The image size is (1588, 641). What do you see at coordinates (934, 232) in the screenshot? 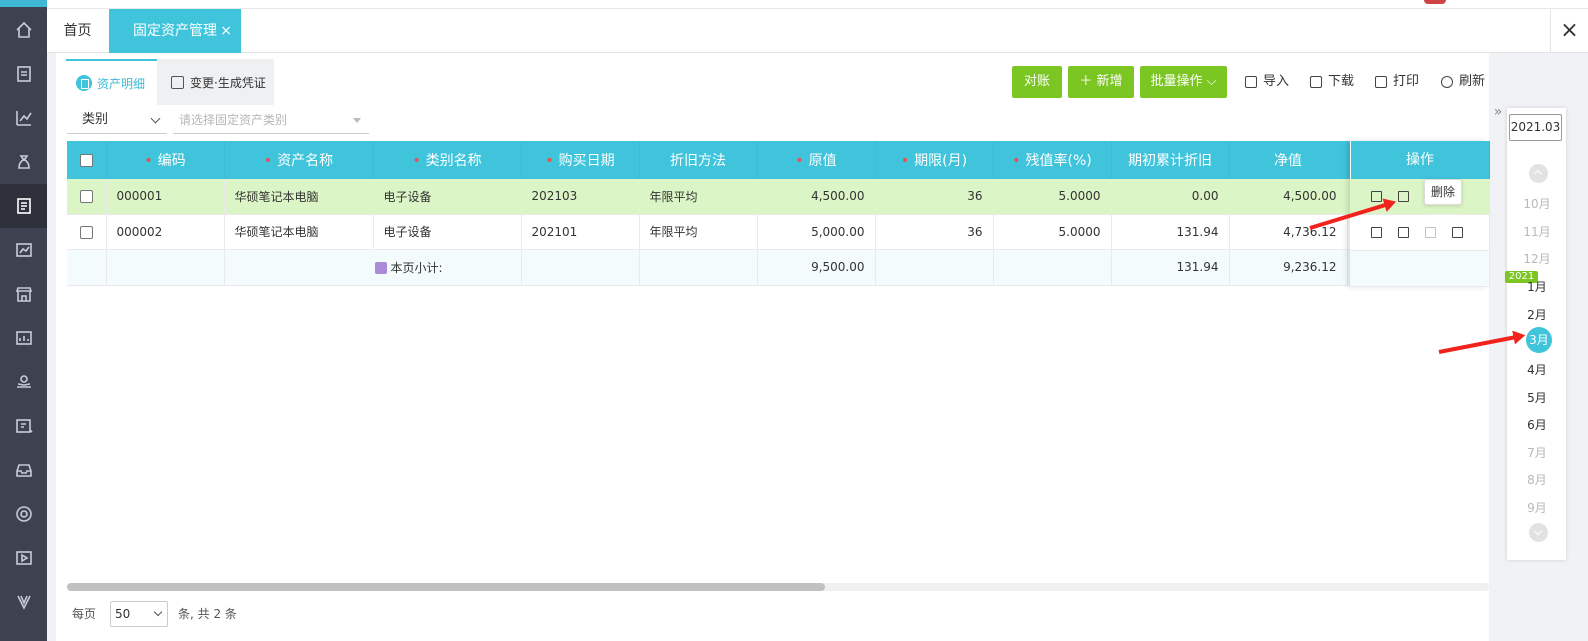
I see `cell-term: 36` at bounding box center [934, 232].